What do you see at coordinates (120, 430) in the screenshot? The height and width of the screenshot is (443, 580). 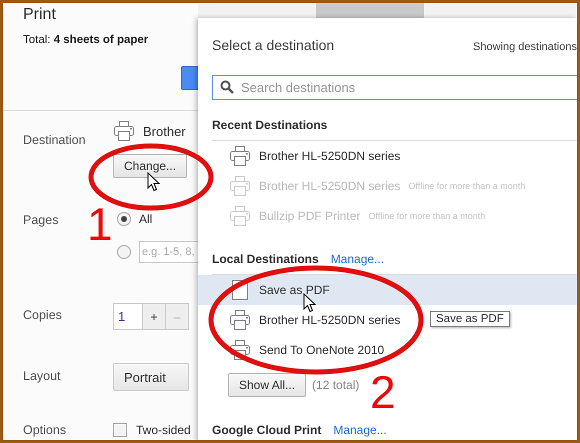 I see `checkbox` at bounding box center [120, 430].